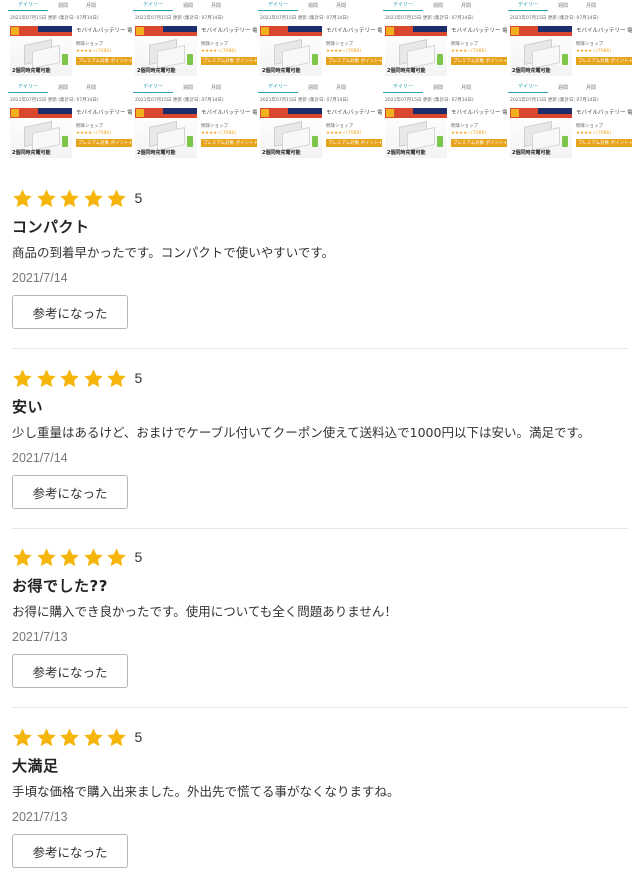 The height and width of the screenshot is (892, 640). What do you see at coordinates (320, 707) in the screenshot?
I see `review-divider` at bounding box center [320, 707].